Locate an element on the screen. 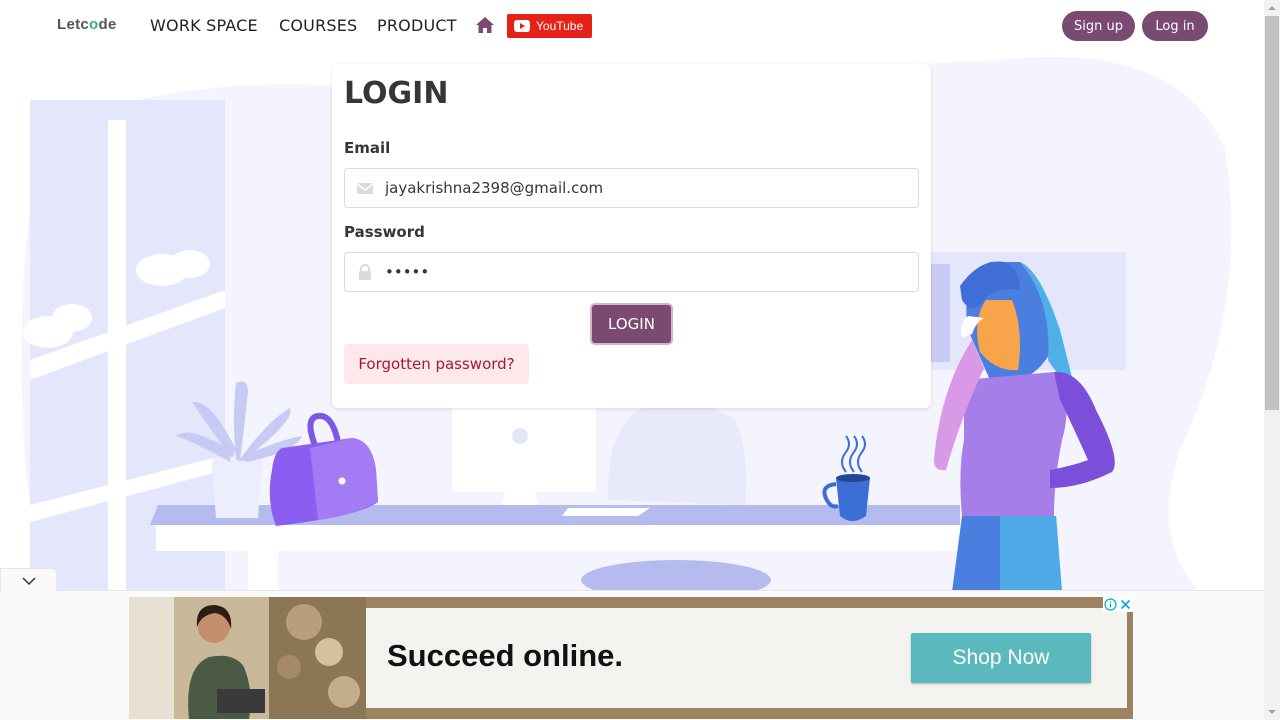 This screenshot has height=720, width=1280. ad-collapse-toggle is located at coordinates (28, 580).